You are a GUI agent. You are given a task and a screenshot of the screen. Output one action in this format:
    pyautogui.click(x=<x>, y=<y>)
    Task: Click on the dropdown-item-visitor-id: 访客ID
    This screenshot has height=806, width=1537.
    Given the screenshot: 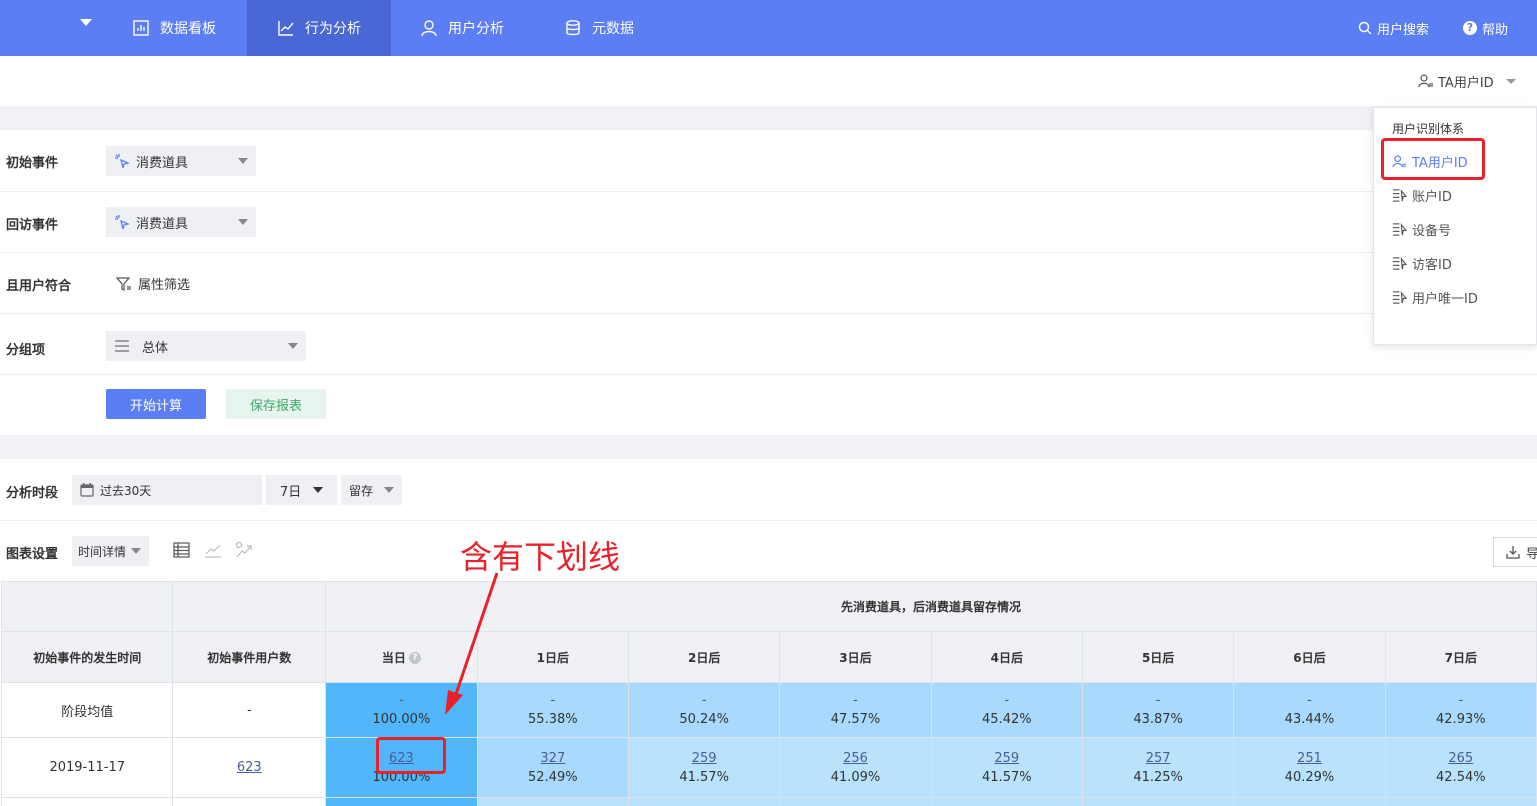 What is the action you would take?
    pyautogui.click(x=1422, y=263)
    